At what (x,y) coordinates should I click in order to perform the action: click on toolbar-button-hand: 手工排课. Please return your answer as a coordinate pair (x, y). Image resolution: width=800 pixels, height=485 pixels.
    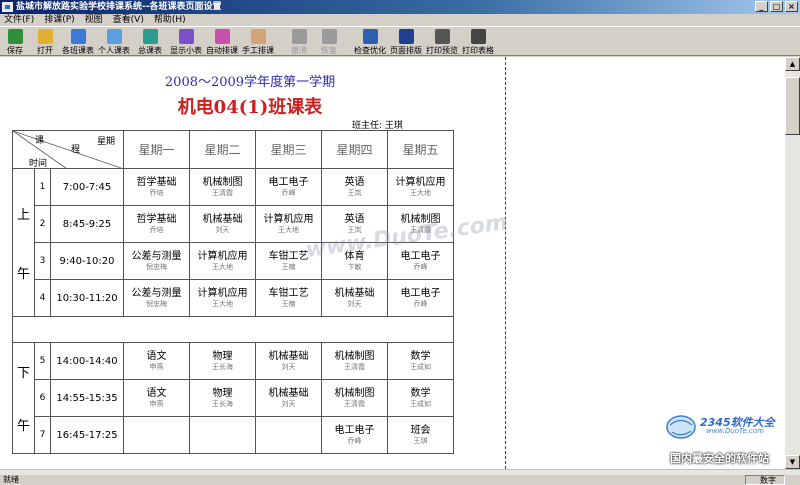
    Looking at the image, I should click on (258, 41).